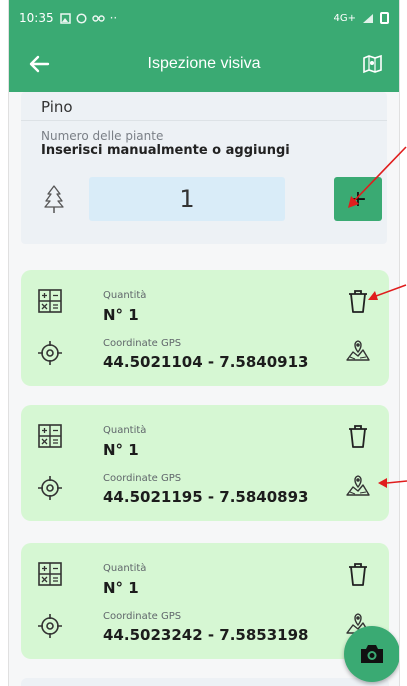 This screenshot has height=686, width=407. Describe the element at coordinates (65, 18) in the screenshot. I see `gallery-icon` at that location.